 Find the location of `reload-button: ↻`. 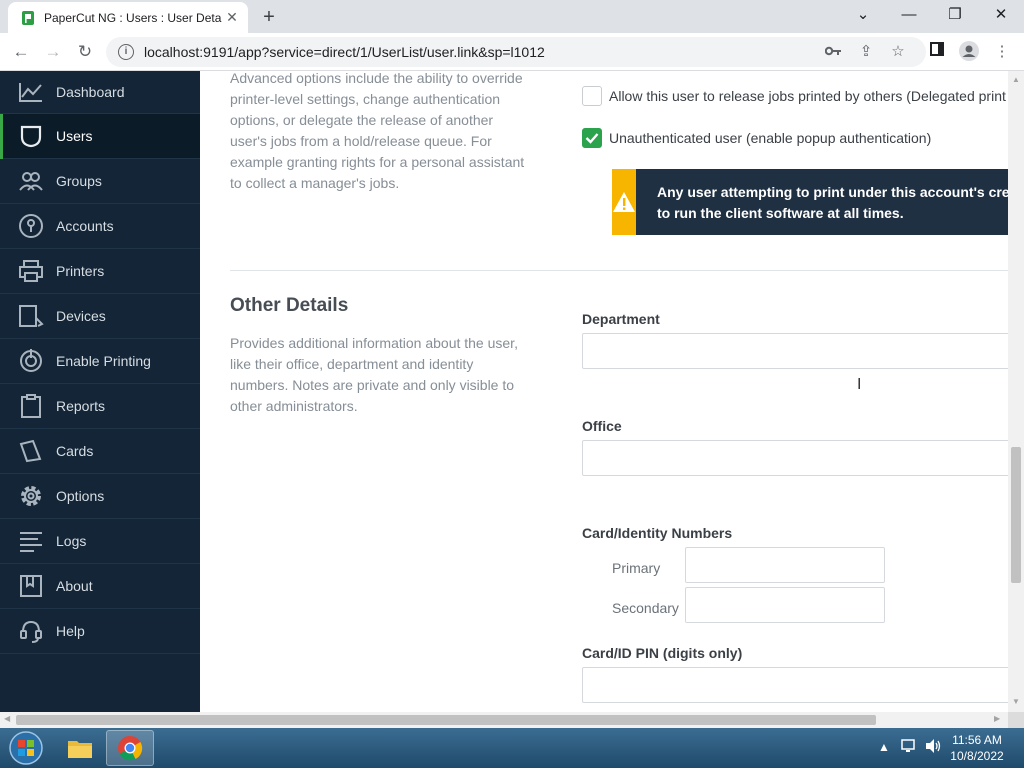

reload-button: ↻ is located at coordinates (85, 52).